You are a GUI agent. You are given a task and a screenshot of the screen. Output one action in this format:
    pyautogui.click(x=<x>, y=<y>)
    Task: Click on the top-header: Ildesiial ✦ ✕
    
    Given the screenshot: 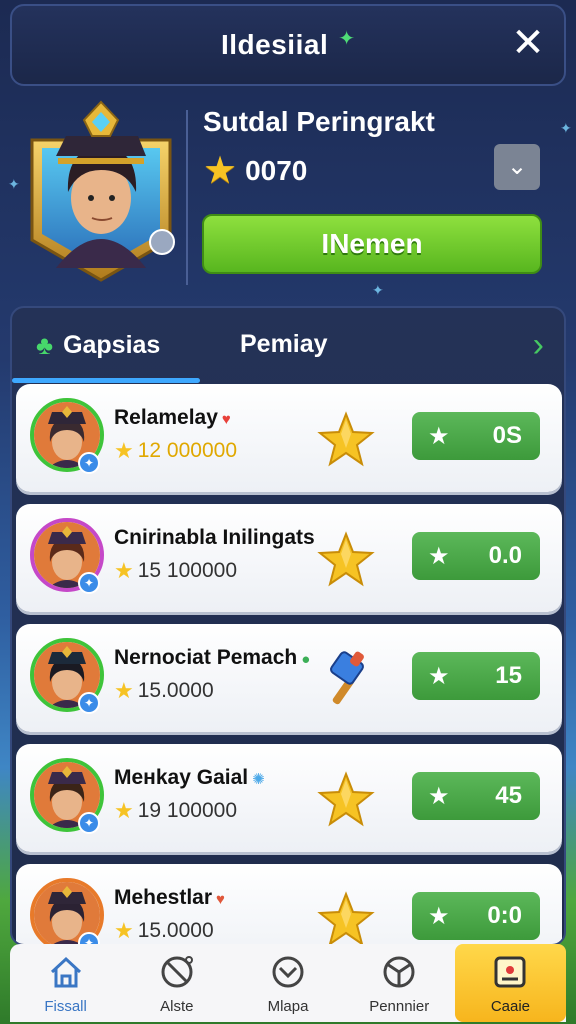 What is the action you would take?
    pyautogui.click(x=288, y=45)
    